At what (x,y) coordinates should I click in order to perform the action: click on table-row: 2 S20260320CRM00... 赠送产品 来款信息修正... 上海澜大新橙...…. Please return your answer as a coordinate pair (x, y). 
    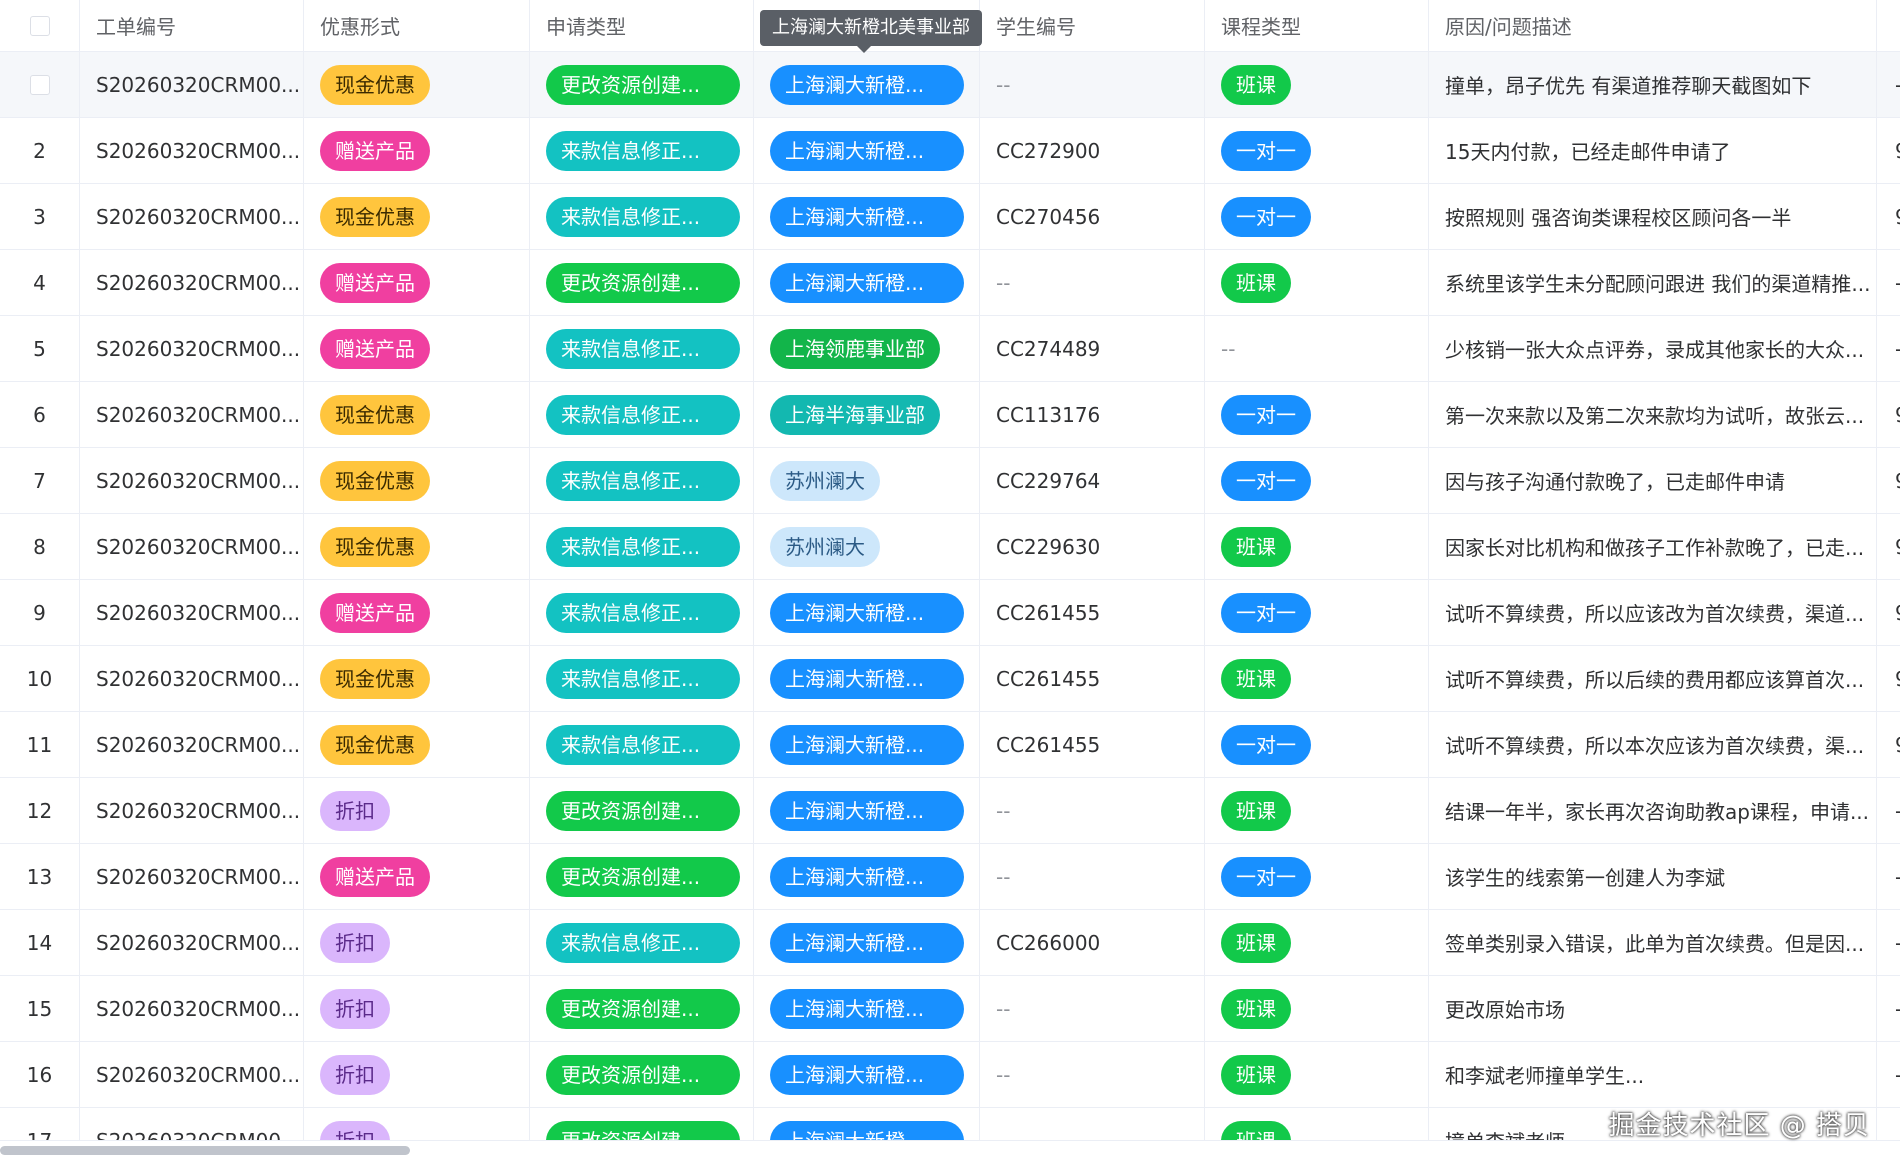
    Looking at the image, I should click on (950, 151).